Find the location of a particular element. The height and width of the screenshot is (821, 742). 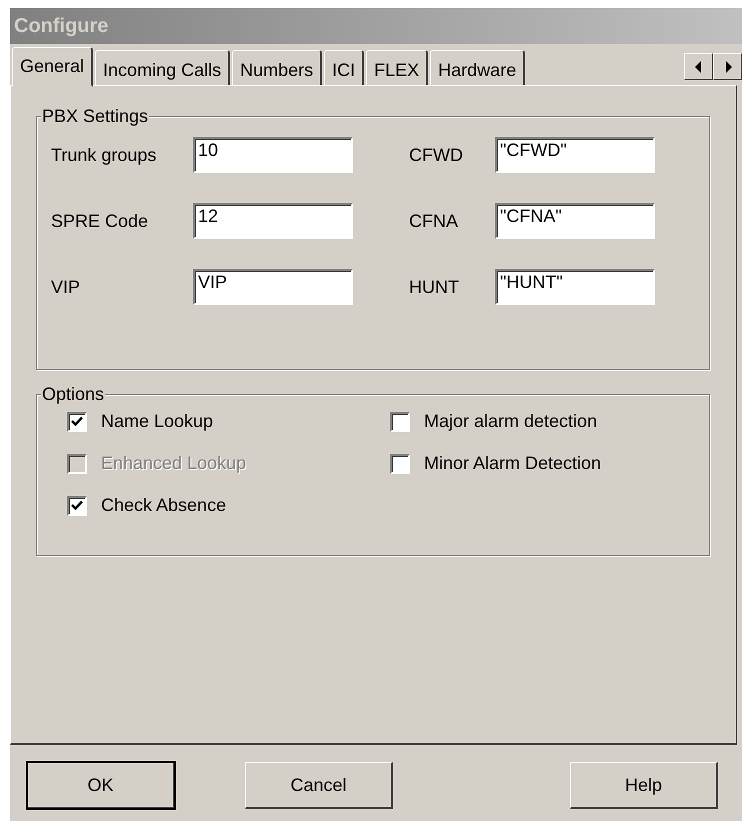

field-label: Trunk groups is located at coordinates (104, 155).